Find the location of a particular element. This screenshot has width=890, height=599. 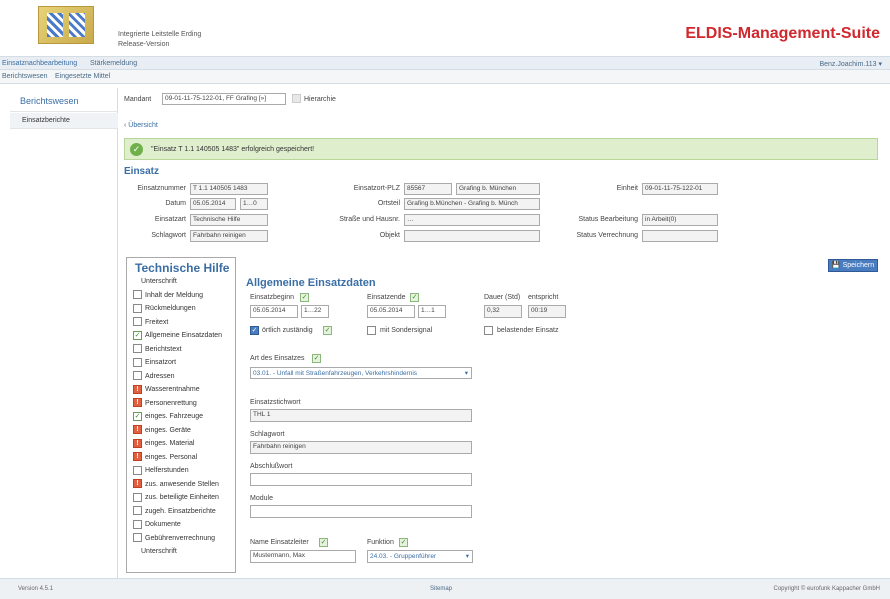

nav-staerkemeldung: Stärkemeldung is located at coordinates (113, 63).